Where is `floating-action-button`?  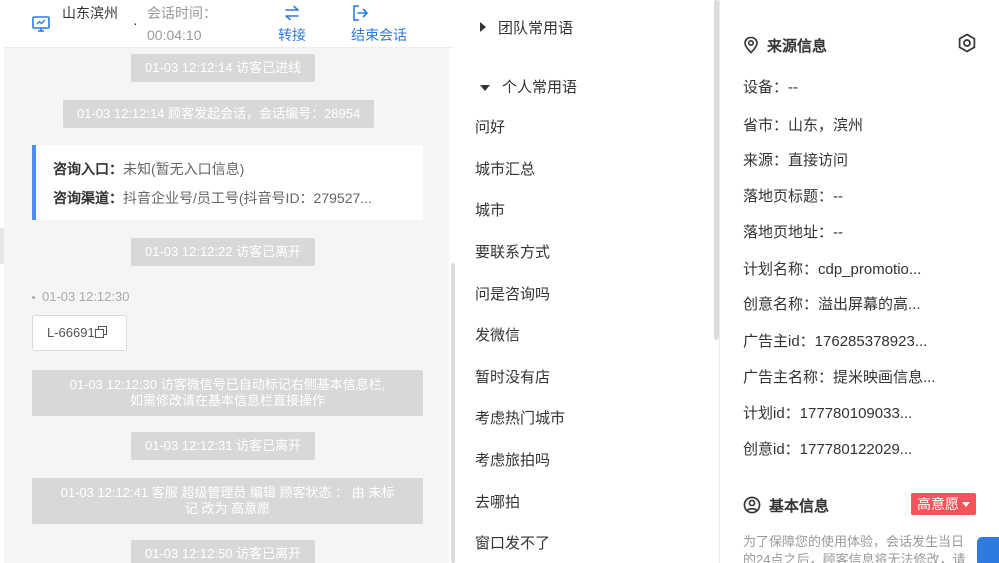 floating-action-button is located at coordinates (988, 550).